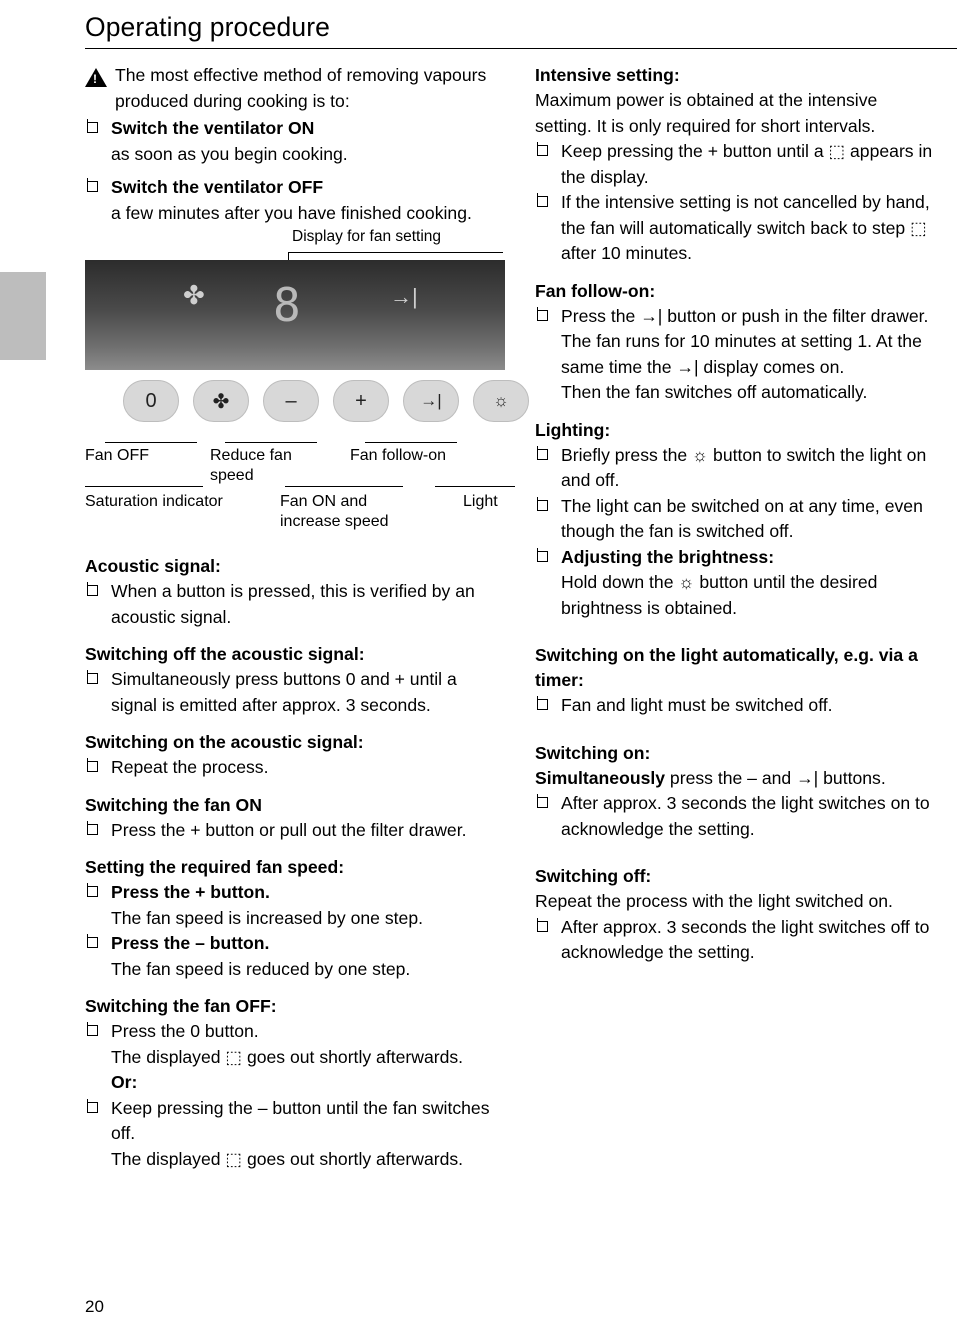 The image size is (960, 1323). Describe the element at coordinates (213, 128) in the screenshot. I see `list-item-bold: Switch the ventilator ON` at that location.